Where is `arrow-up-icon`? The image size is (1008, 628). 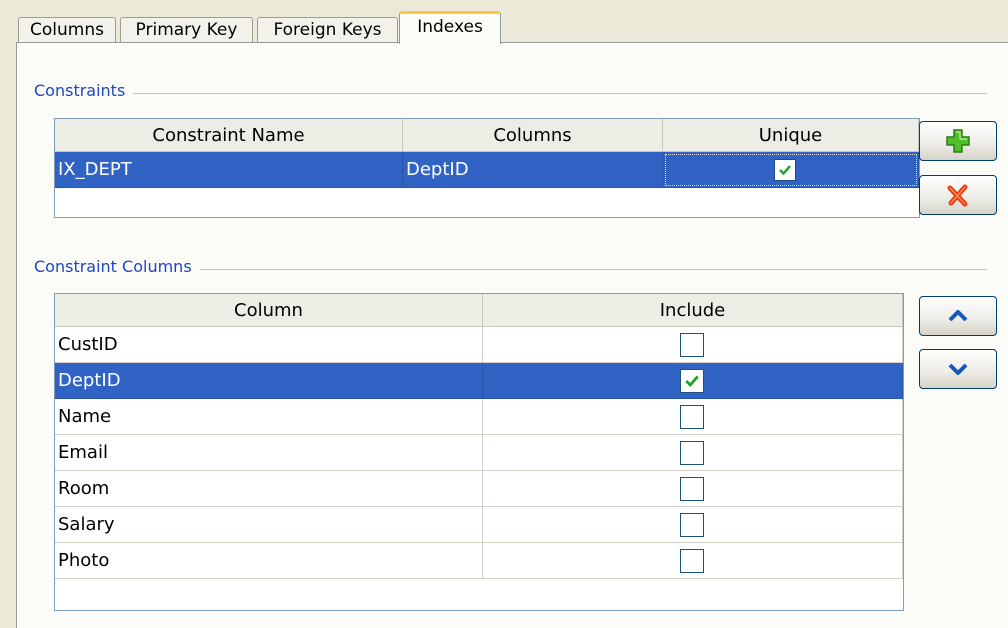 arrow-up-icon is located at coordinates (958, 316).